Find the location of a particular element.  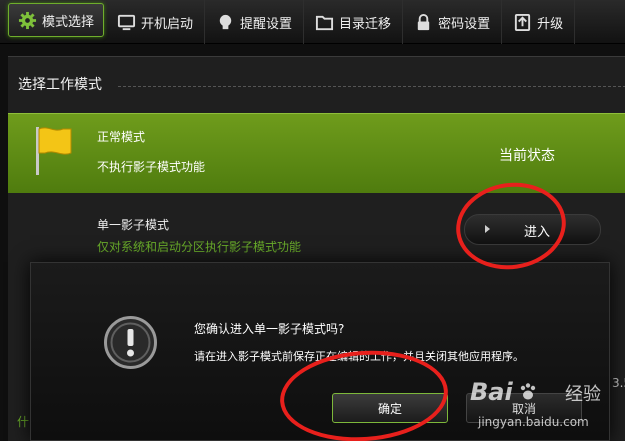

tab-mode-select: 模式选择 is located at coordinates (56, 20).